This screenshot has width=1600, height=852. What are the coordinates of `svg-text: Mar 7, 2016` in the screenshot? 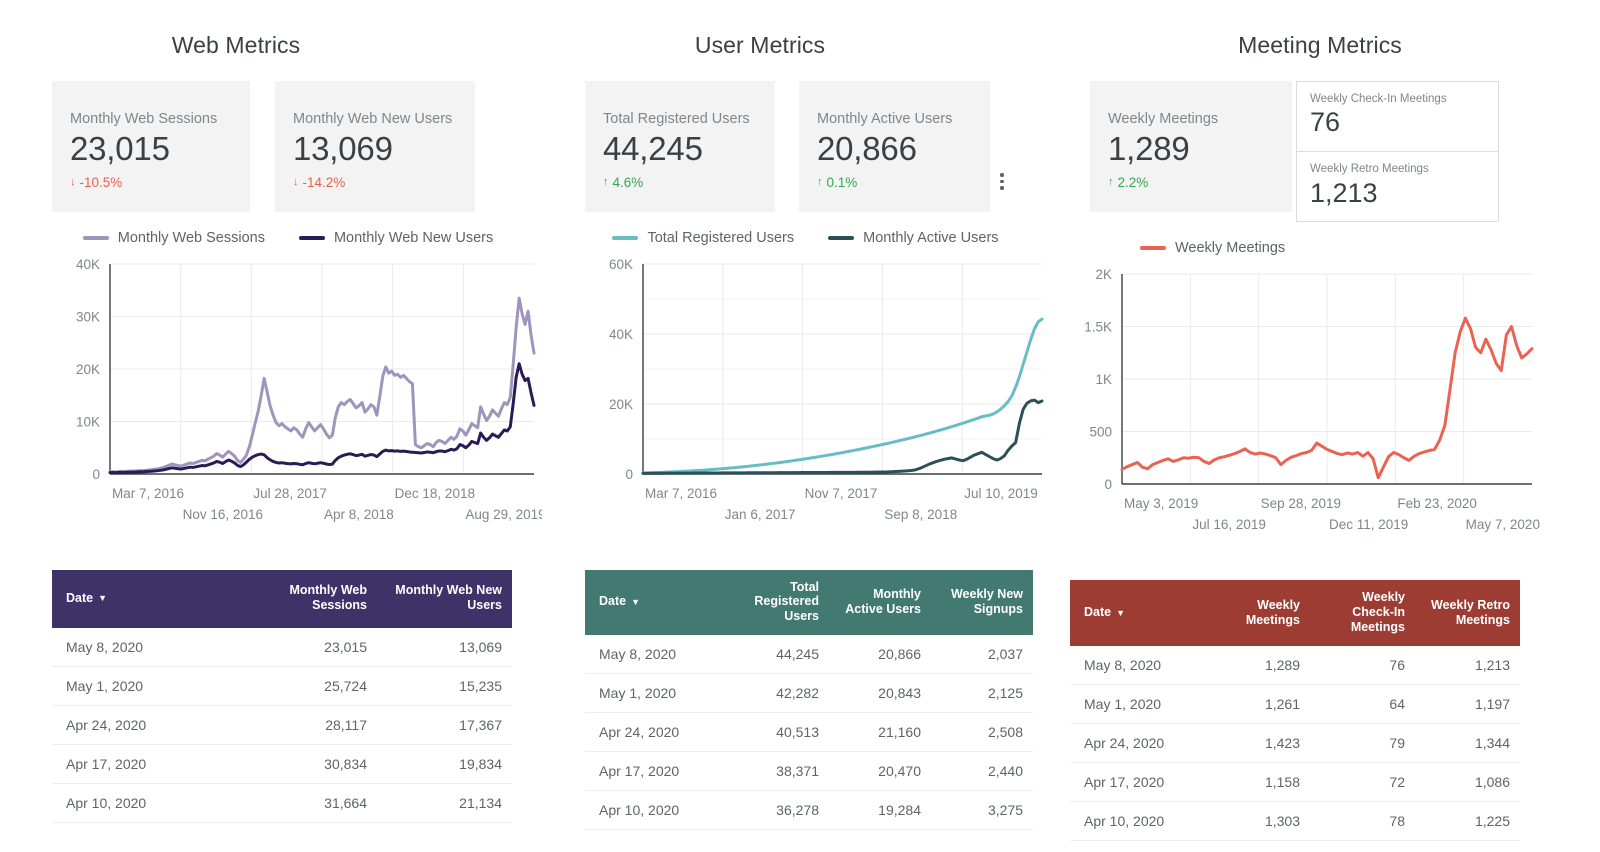 It's located at (148, 493).